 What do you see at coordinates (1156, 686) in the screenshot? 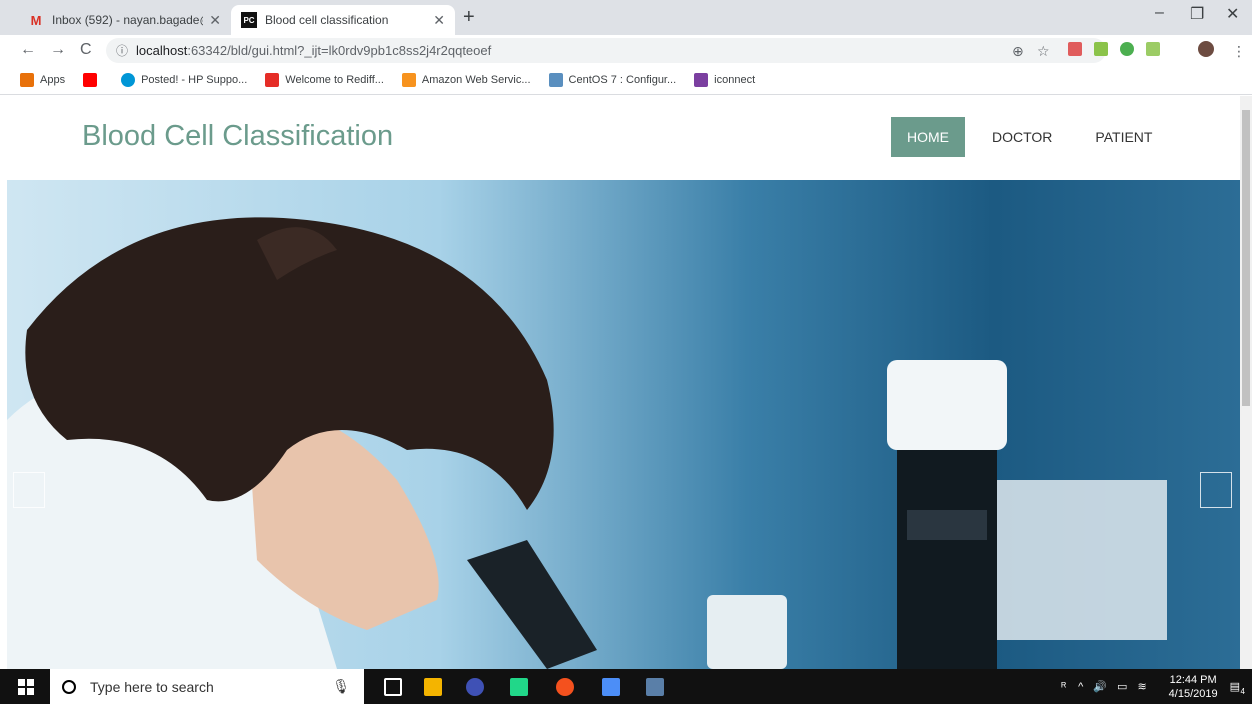
I see `system-tray: ᴿ ^ 🔊 ▭ ≋ 12:44 PM 4/15/2019 ▤ 4` at bounding box center [1156, 686].